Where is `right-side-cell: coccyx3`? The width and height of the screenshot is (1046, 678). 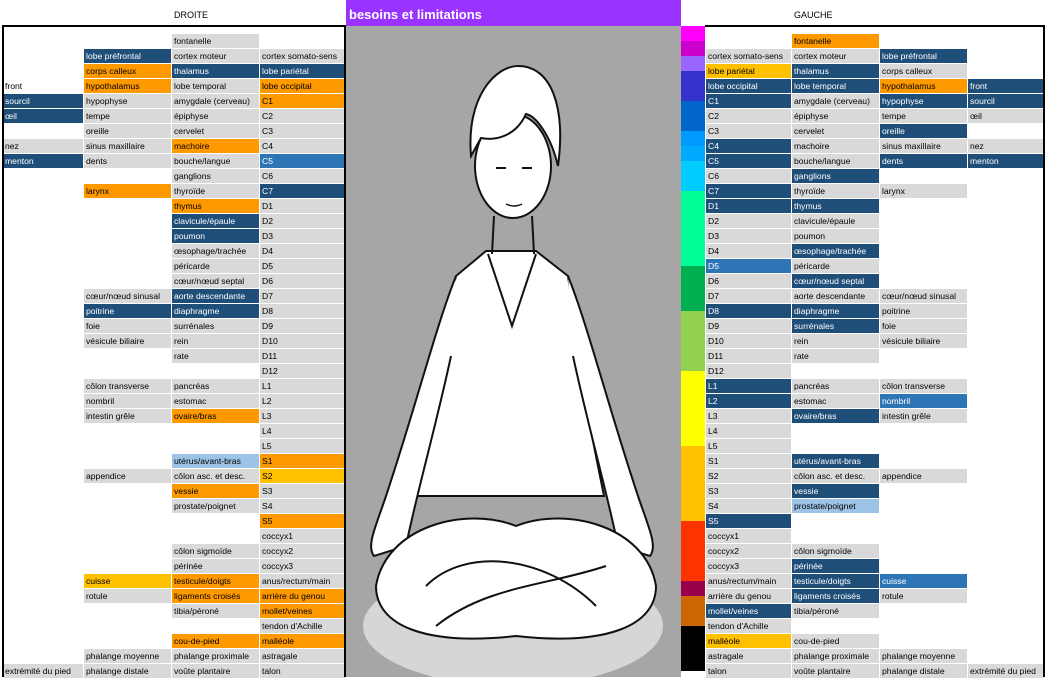
right-side-cell: coccyx3 is located at coordinates (302, 566).